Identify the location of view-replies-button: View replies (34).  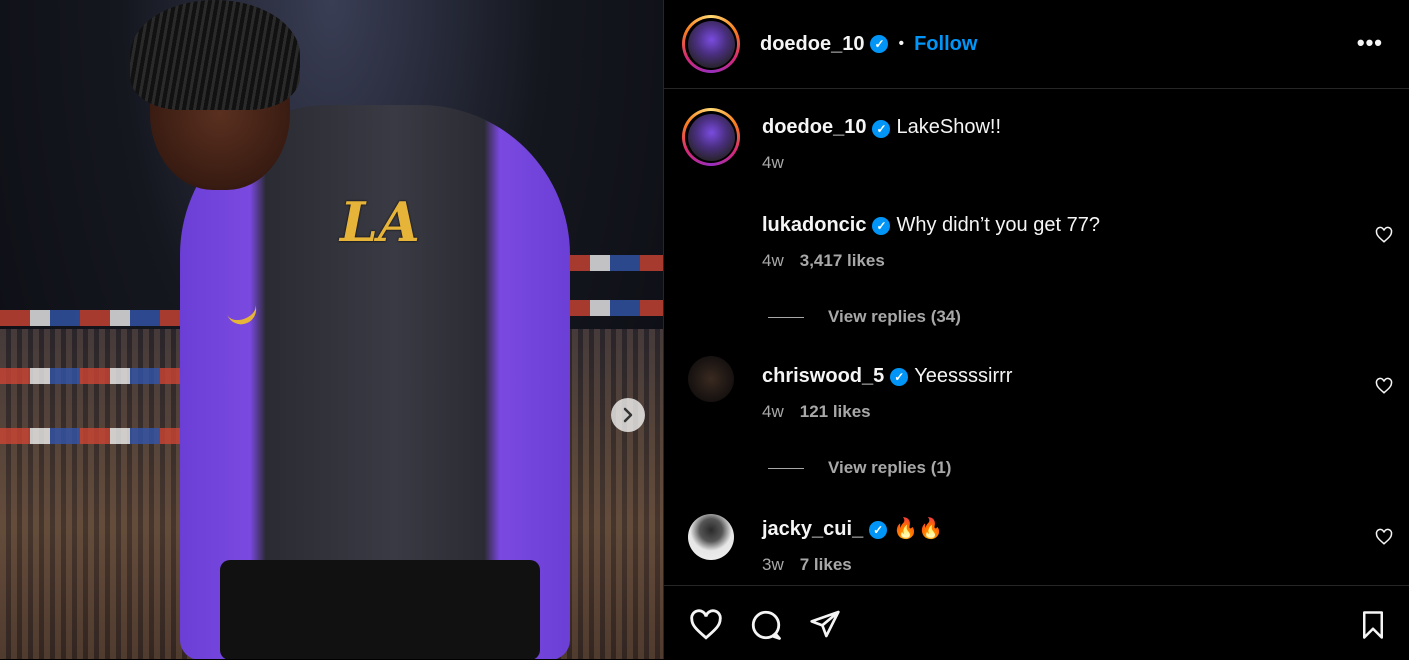
(864, 317).